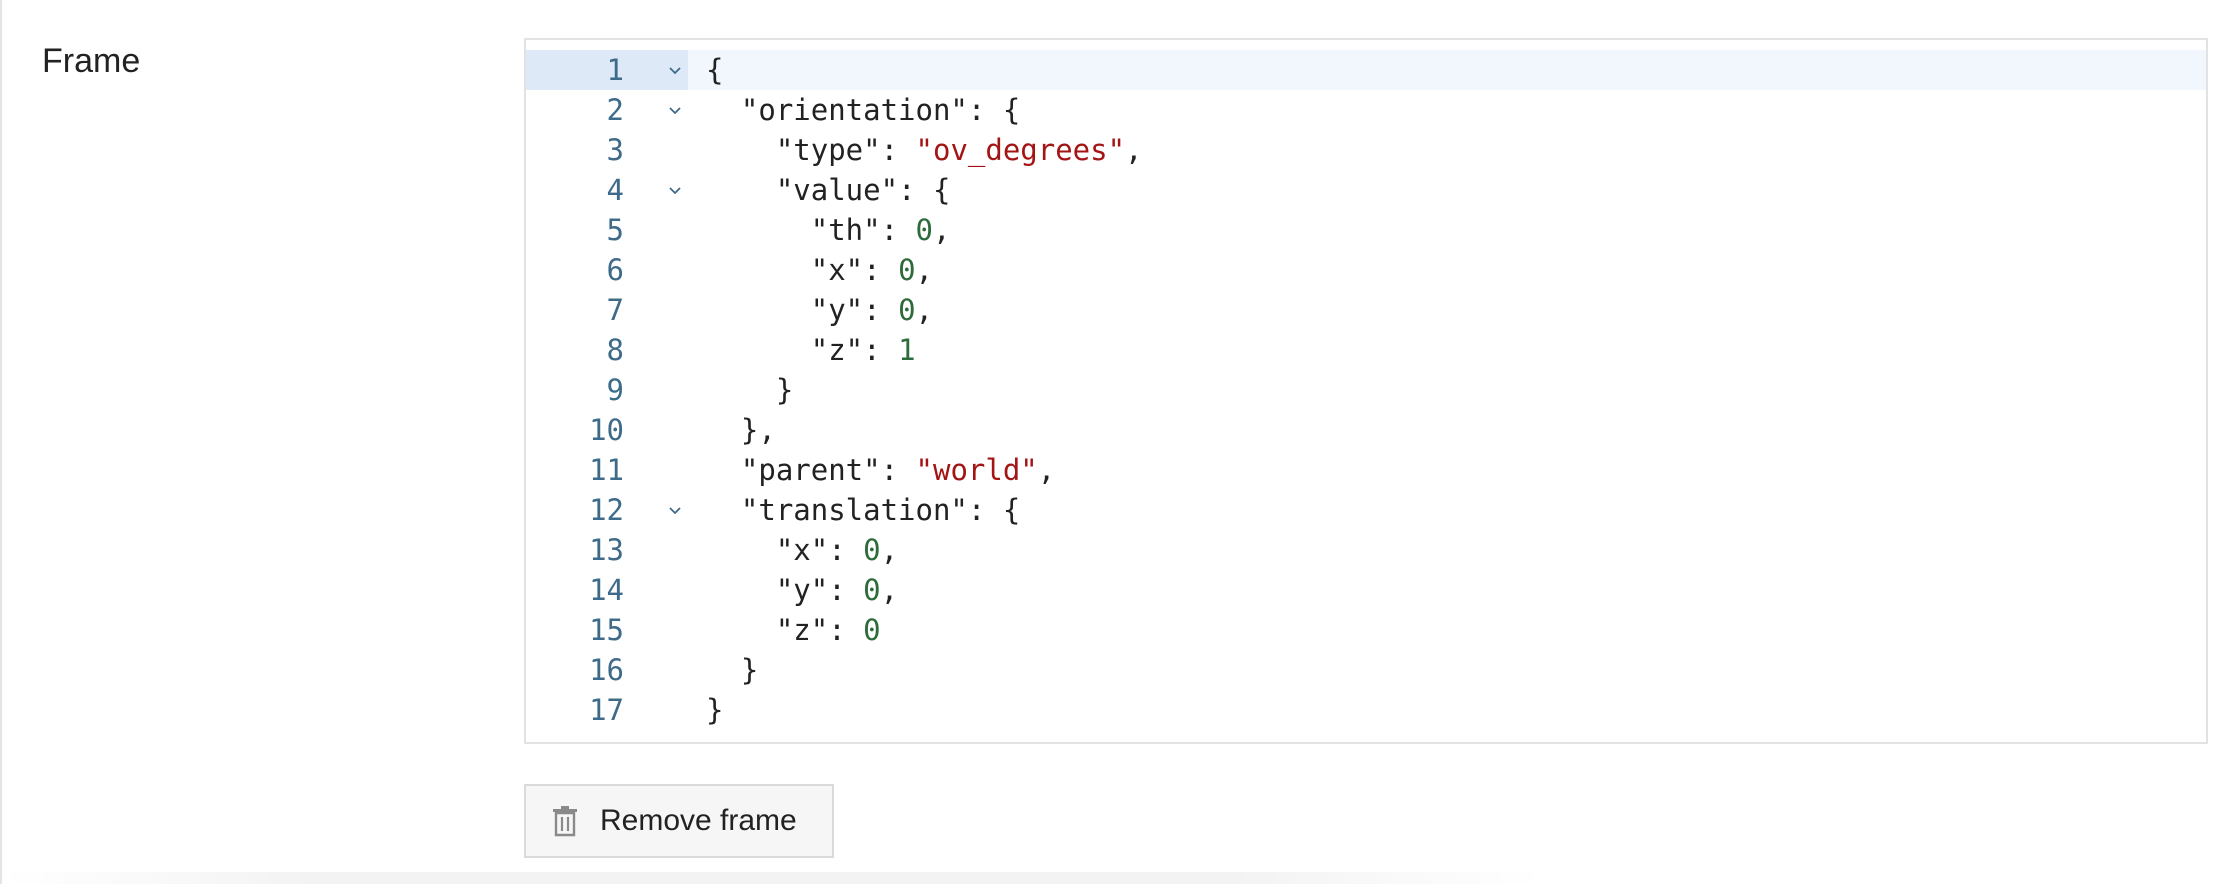 Image resolution: width=2236 pixels, height=884 pixels. I want to click on line-number: 2, so click(615, 110).